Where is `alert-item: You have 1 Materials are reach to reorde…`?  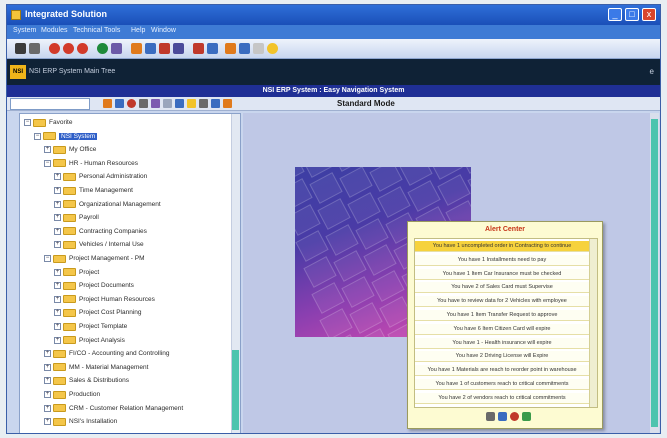
alert-item: You have 1 Materials are reach to reorde… is located at coordinates (502, 371).